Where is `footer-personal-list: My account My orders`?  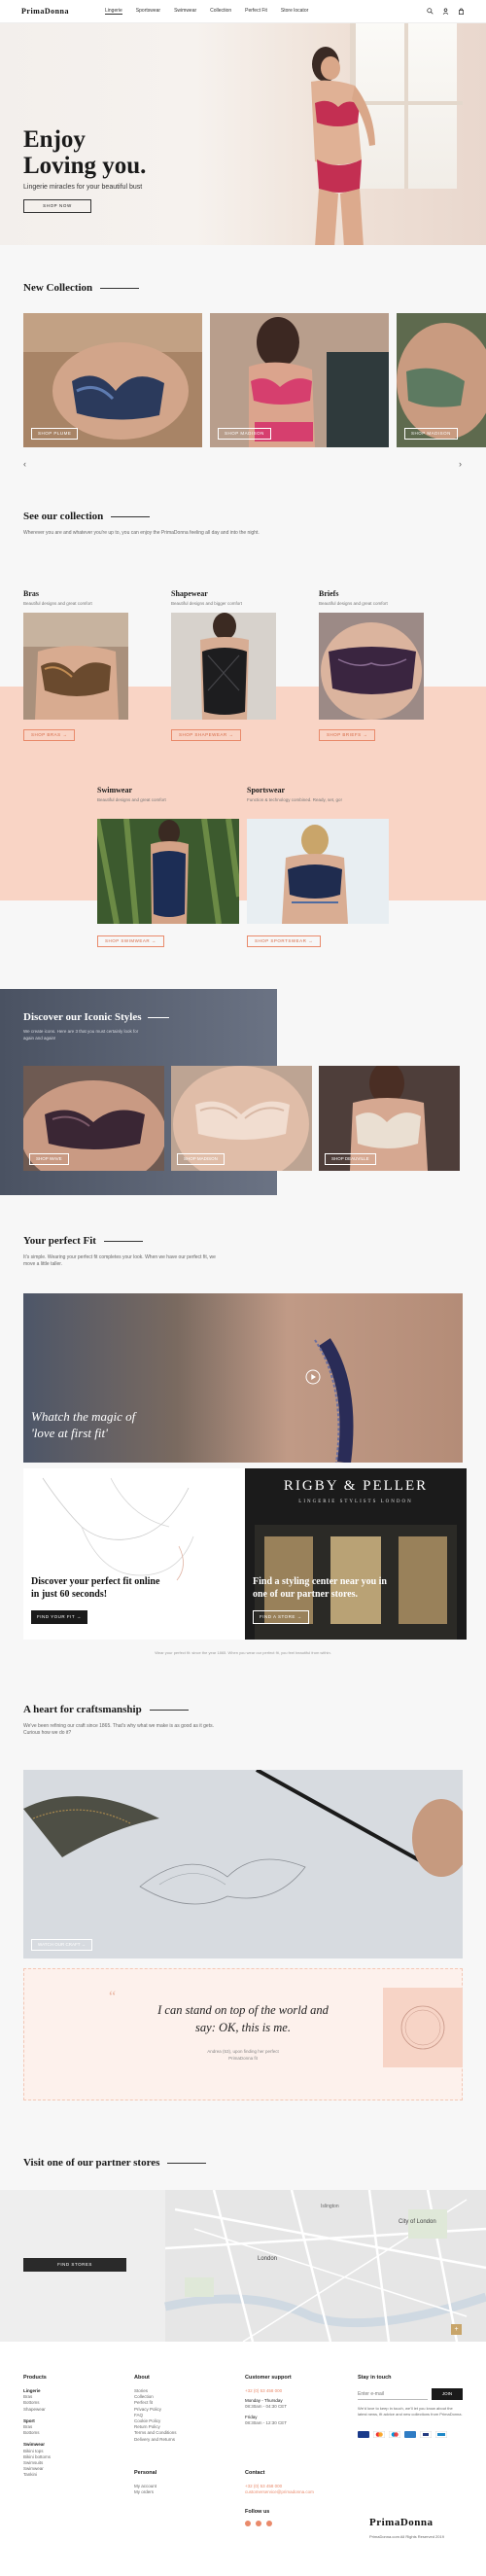 footer-personal-list: My account My orders is located at coordinates (145, 2489).